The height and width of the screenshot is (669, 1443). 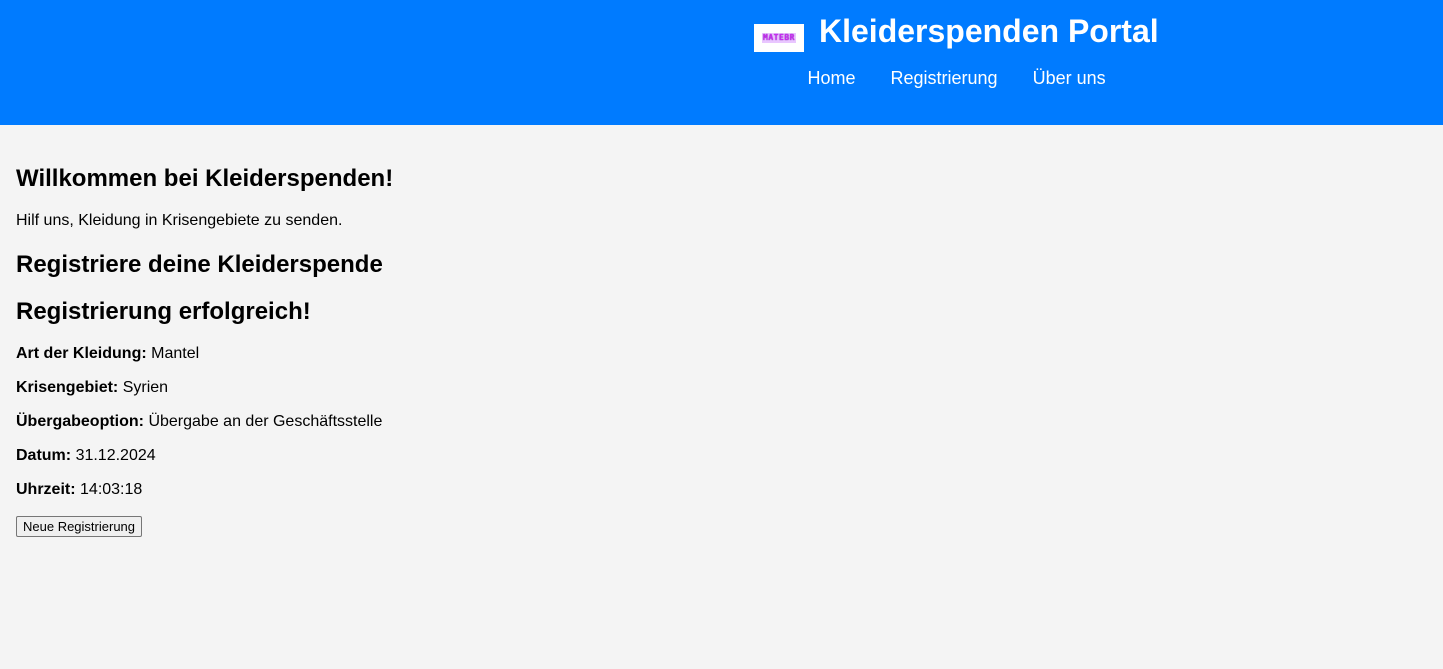 What do you see at coordinates (67, 387) in the screenshot?
I see `detail-label: Krisengebiet:` at bounding box center [67, 387].